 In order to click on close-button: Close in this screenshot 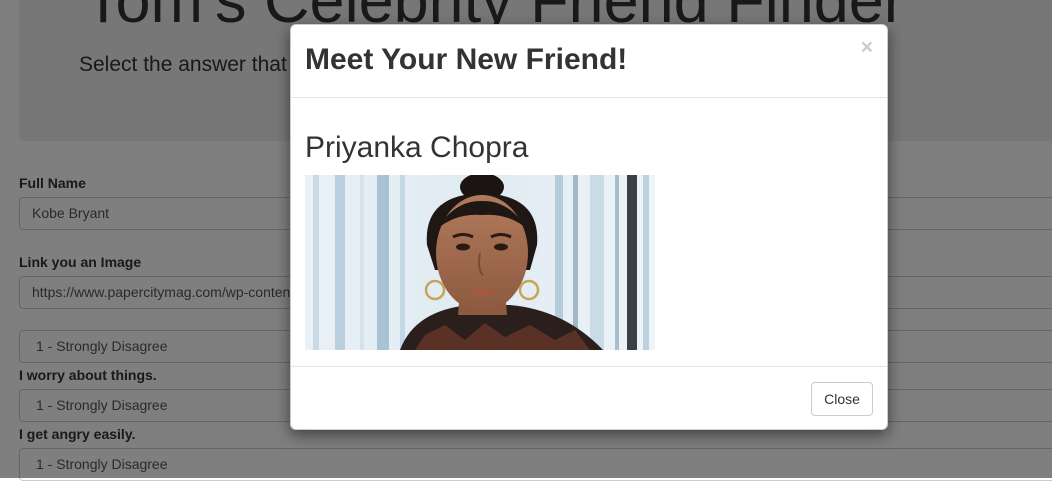, I will do `click(842, 399)`.